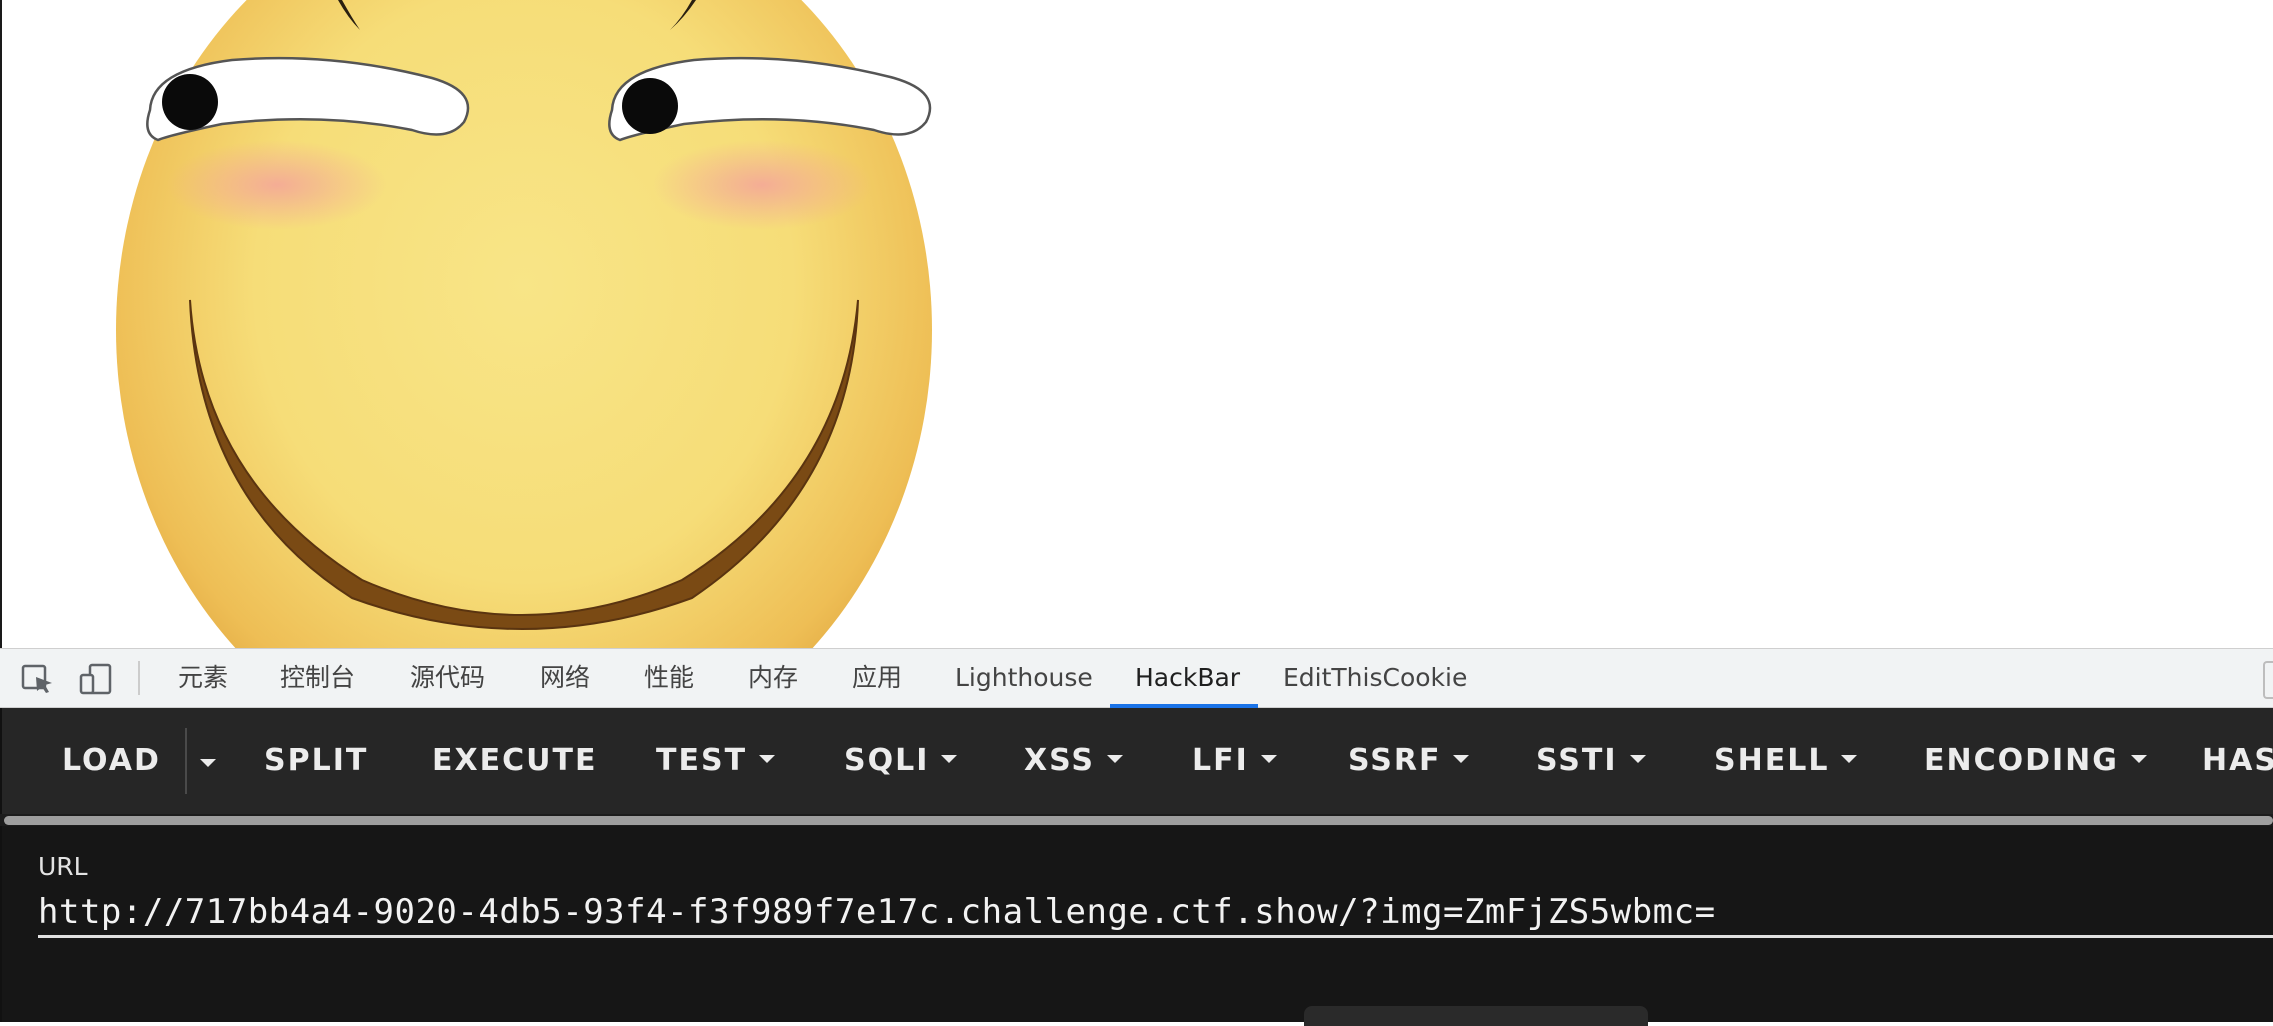  I want to click on load-button: LOAD, so click(111, 761).